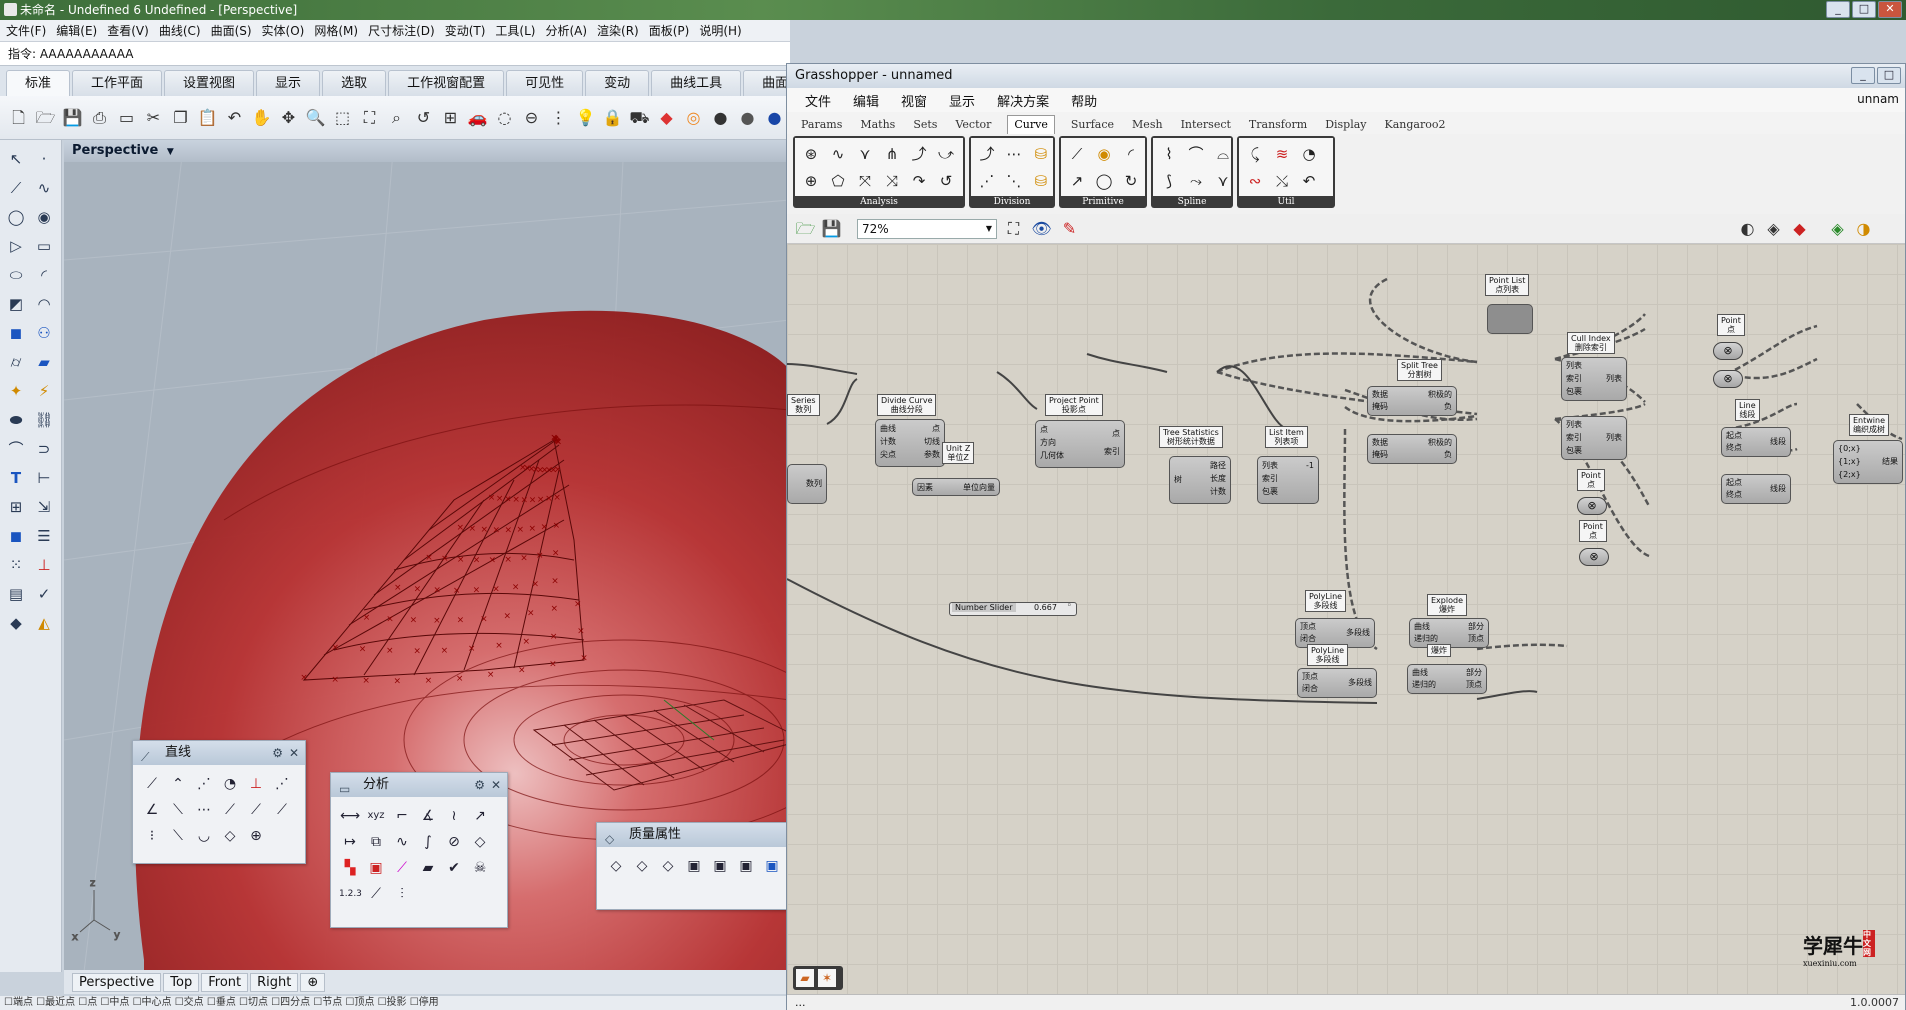 The width and height of the screenshot is (1906, 1010). I want to click on text-icon: T, so click(16, 478).